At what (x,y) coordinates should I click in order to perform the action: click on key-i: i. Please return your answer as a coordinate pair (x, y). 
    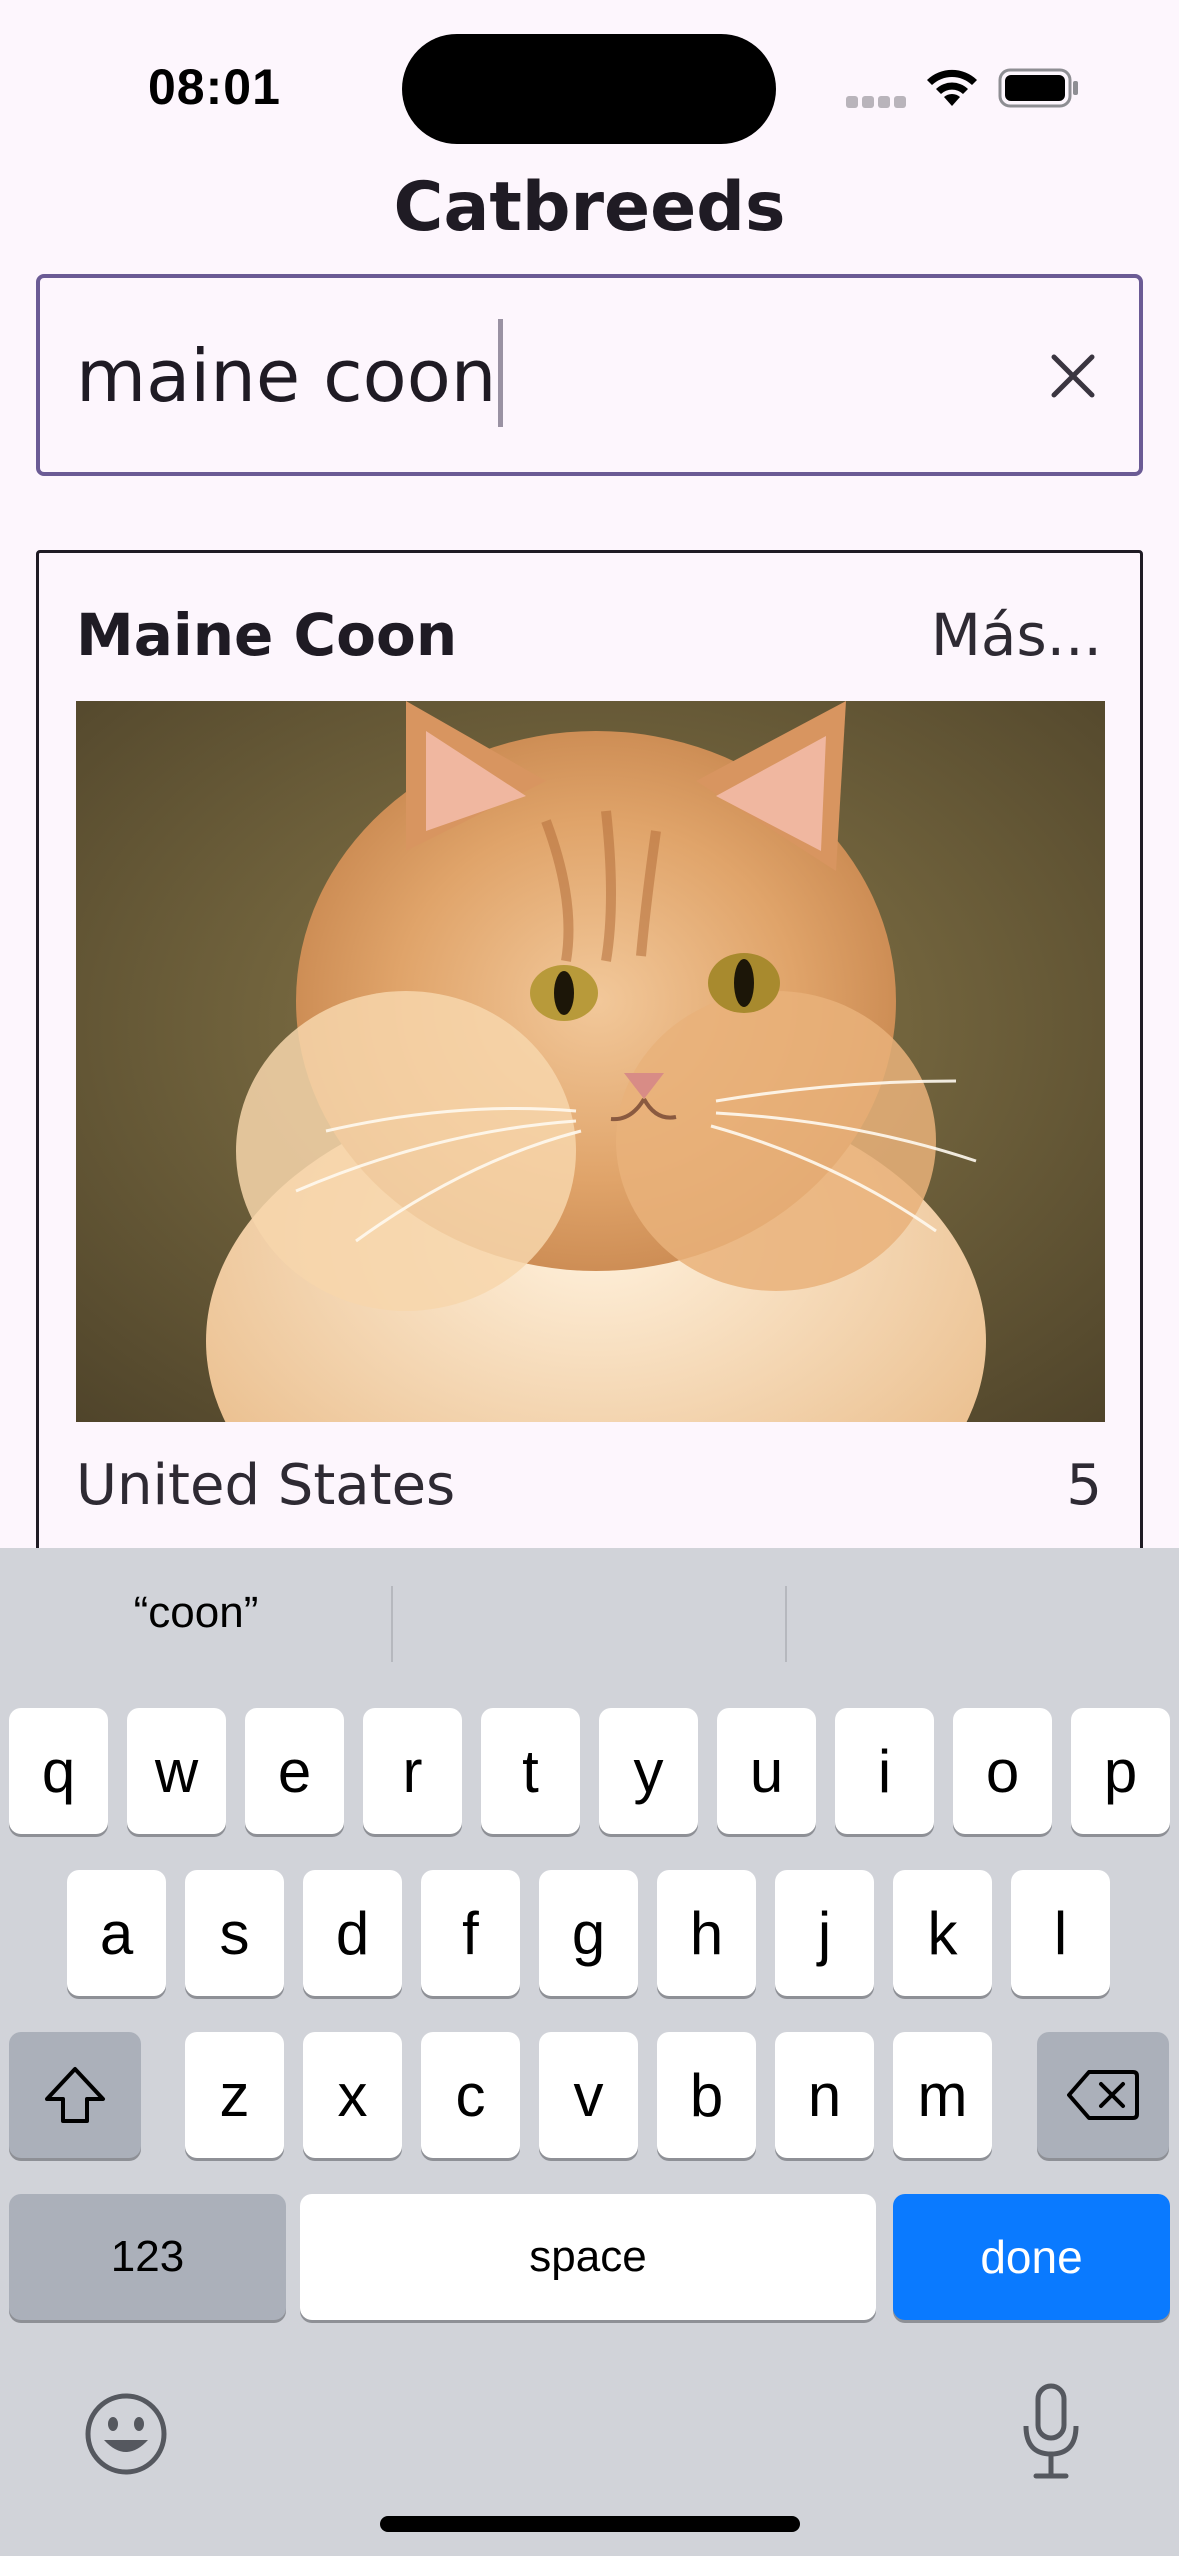
    Looking at the image, I should click on (884, 1771).